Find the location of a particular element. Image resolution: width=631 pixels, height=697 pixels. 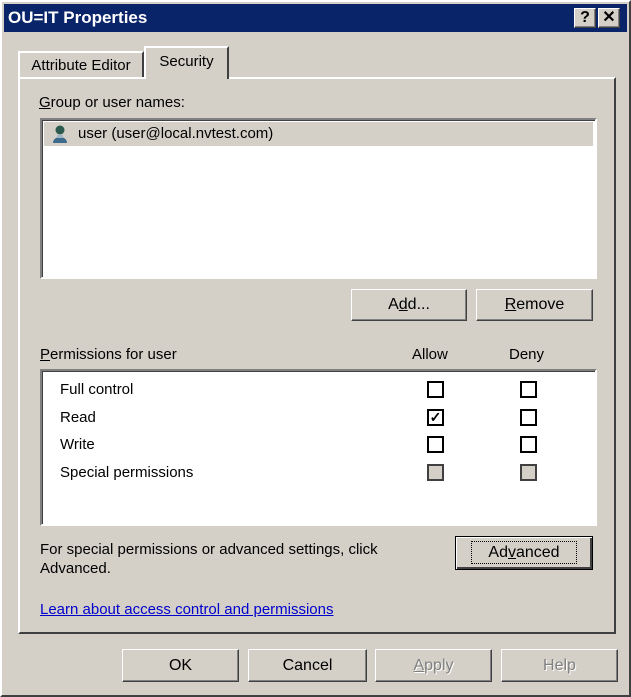

write-allow-checkbox is located at coordinates (435, 444).